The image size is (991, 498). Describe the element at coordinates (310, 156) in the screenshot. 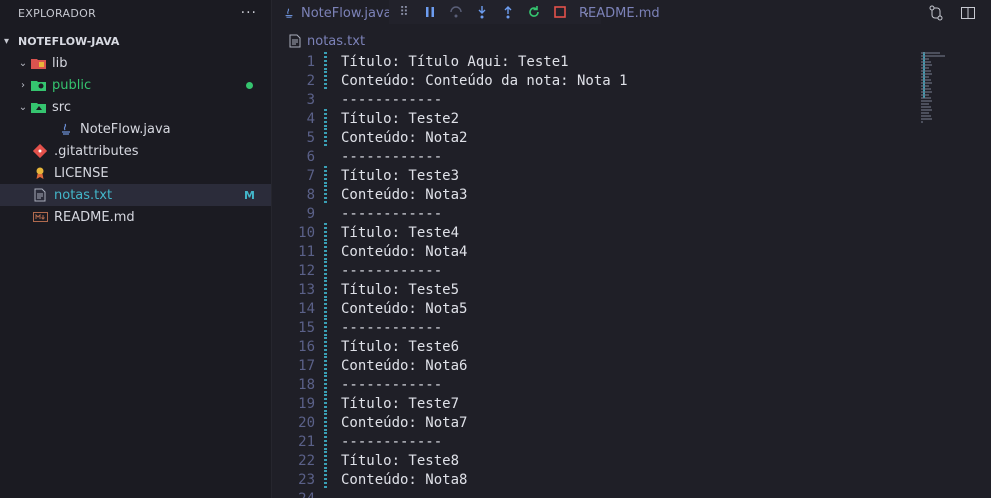

I see `line-number: 6` at that location.